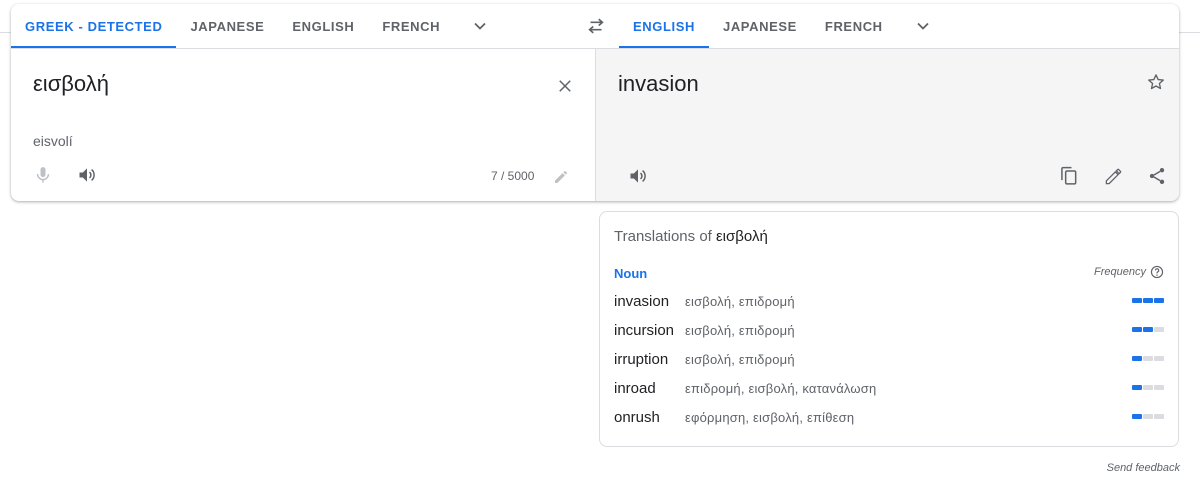 The width and height of the screenshot is (1200, 490). I want to click on tab-target-japanese: JAPANESE, so click(760, 26).